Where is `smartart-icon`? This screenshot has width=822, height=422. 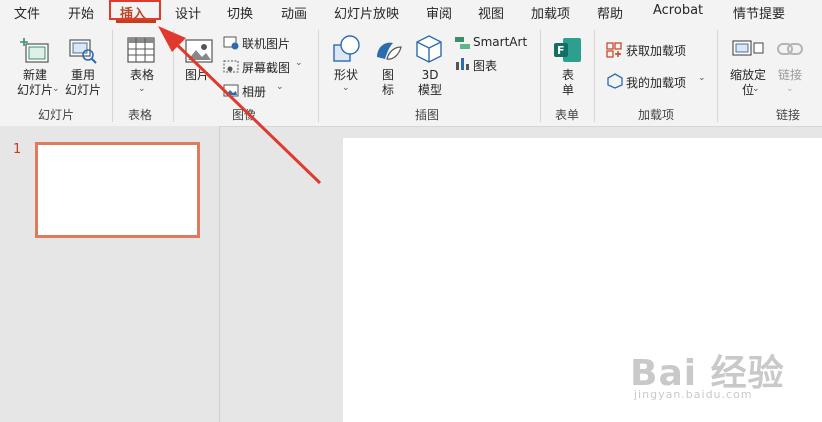
smartart-icon is located at coordinates (463, 43).